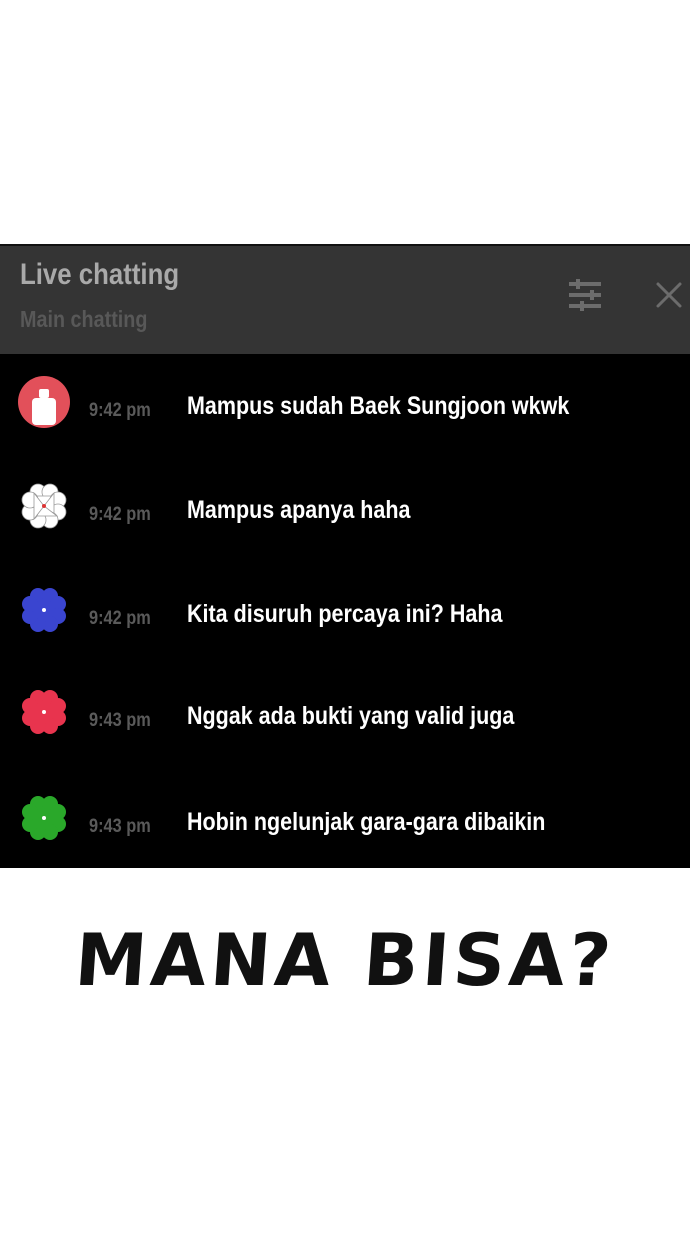  I want to click on filter-button, so click(585, 295).